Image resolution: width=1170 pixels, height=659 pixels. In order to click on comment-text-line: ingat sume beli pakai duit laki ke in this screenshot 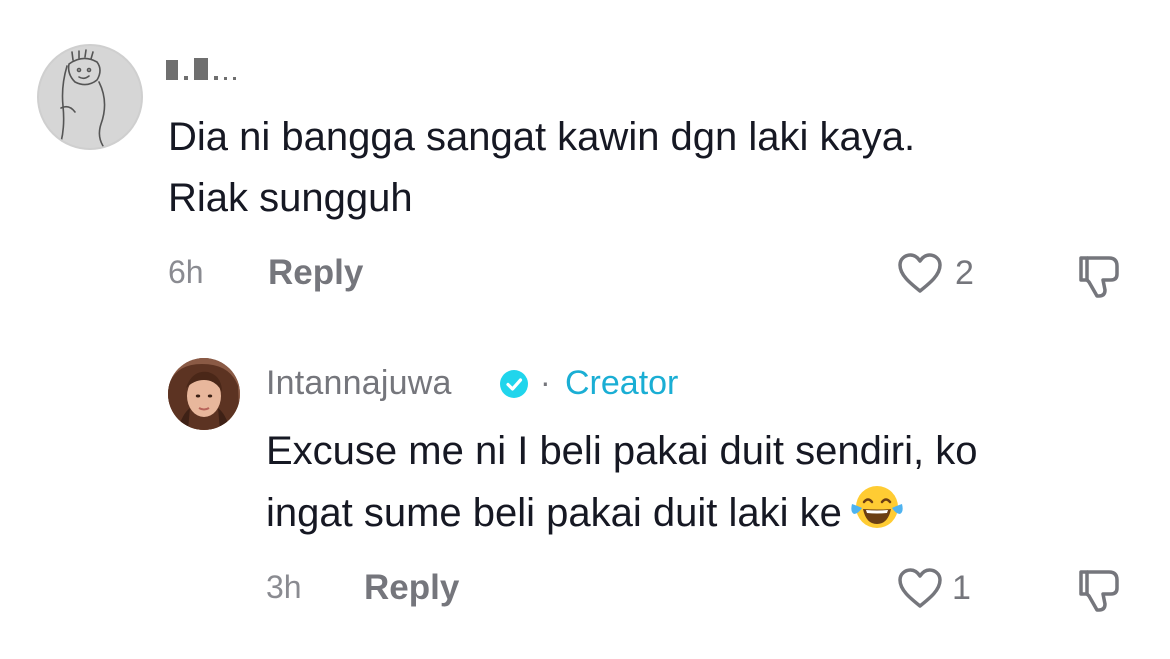, I will do `click(554, 513)`.